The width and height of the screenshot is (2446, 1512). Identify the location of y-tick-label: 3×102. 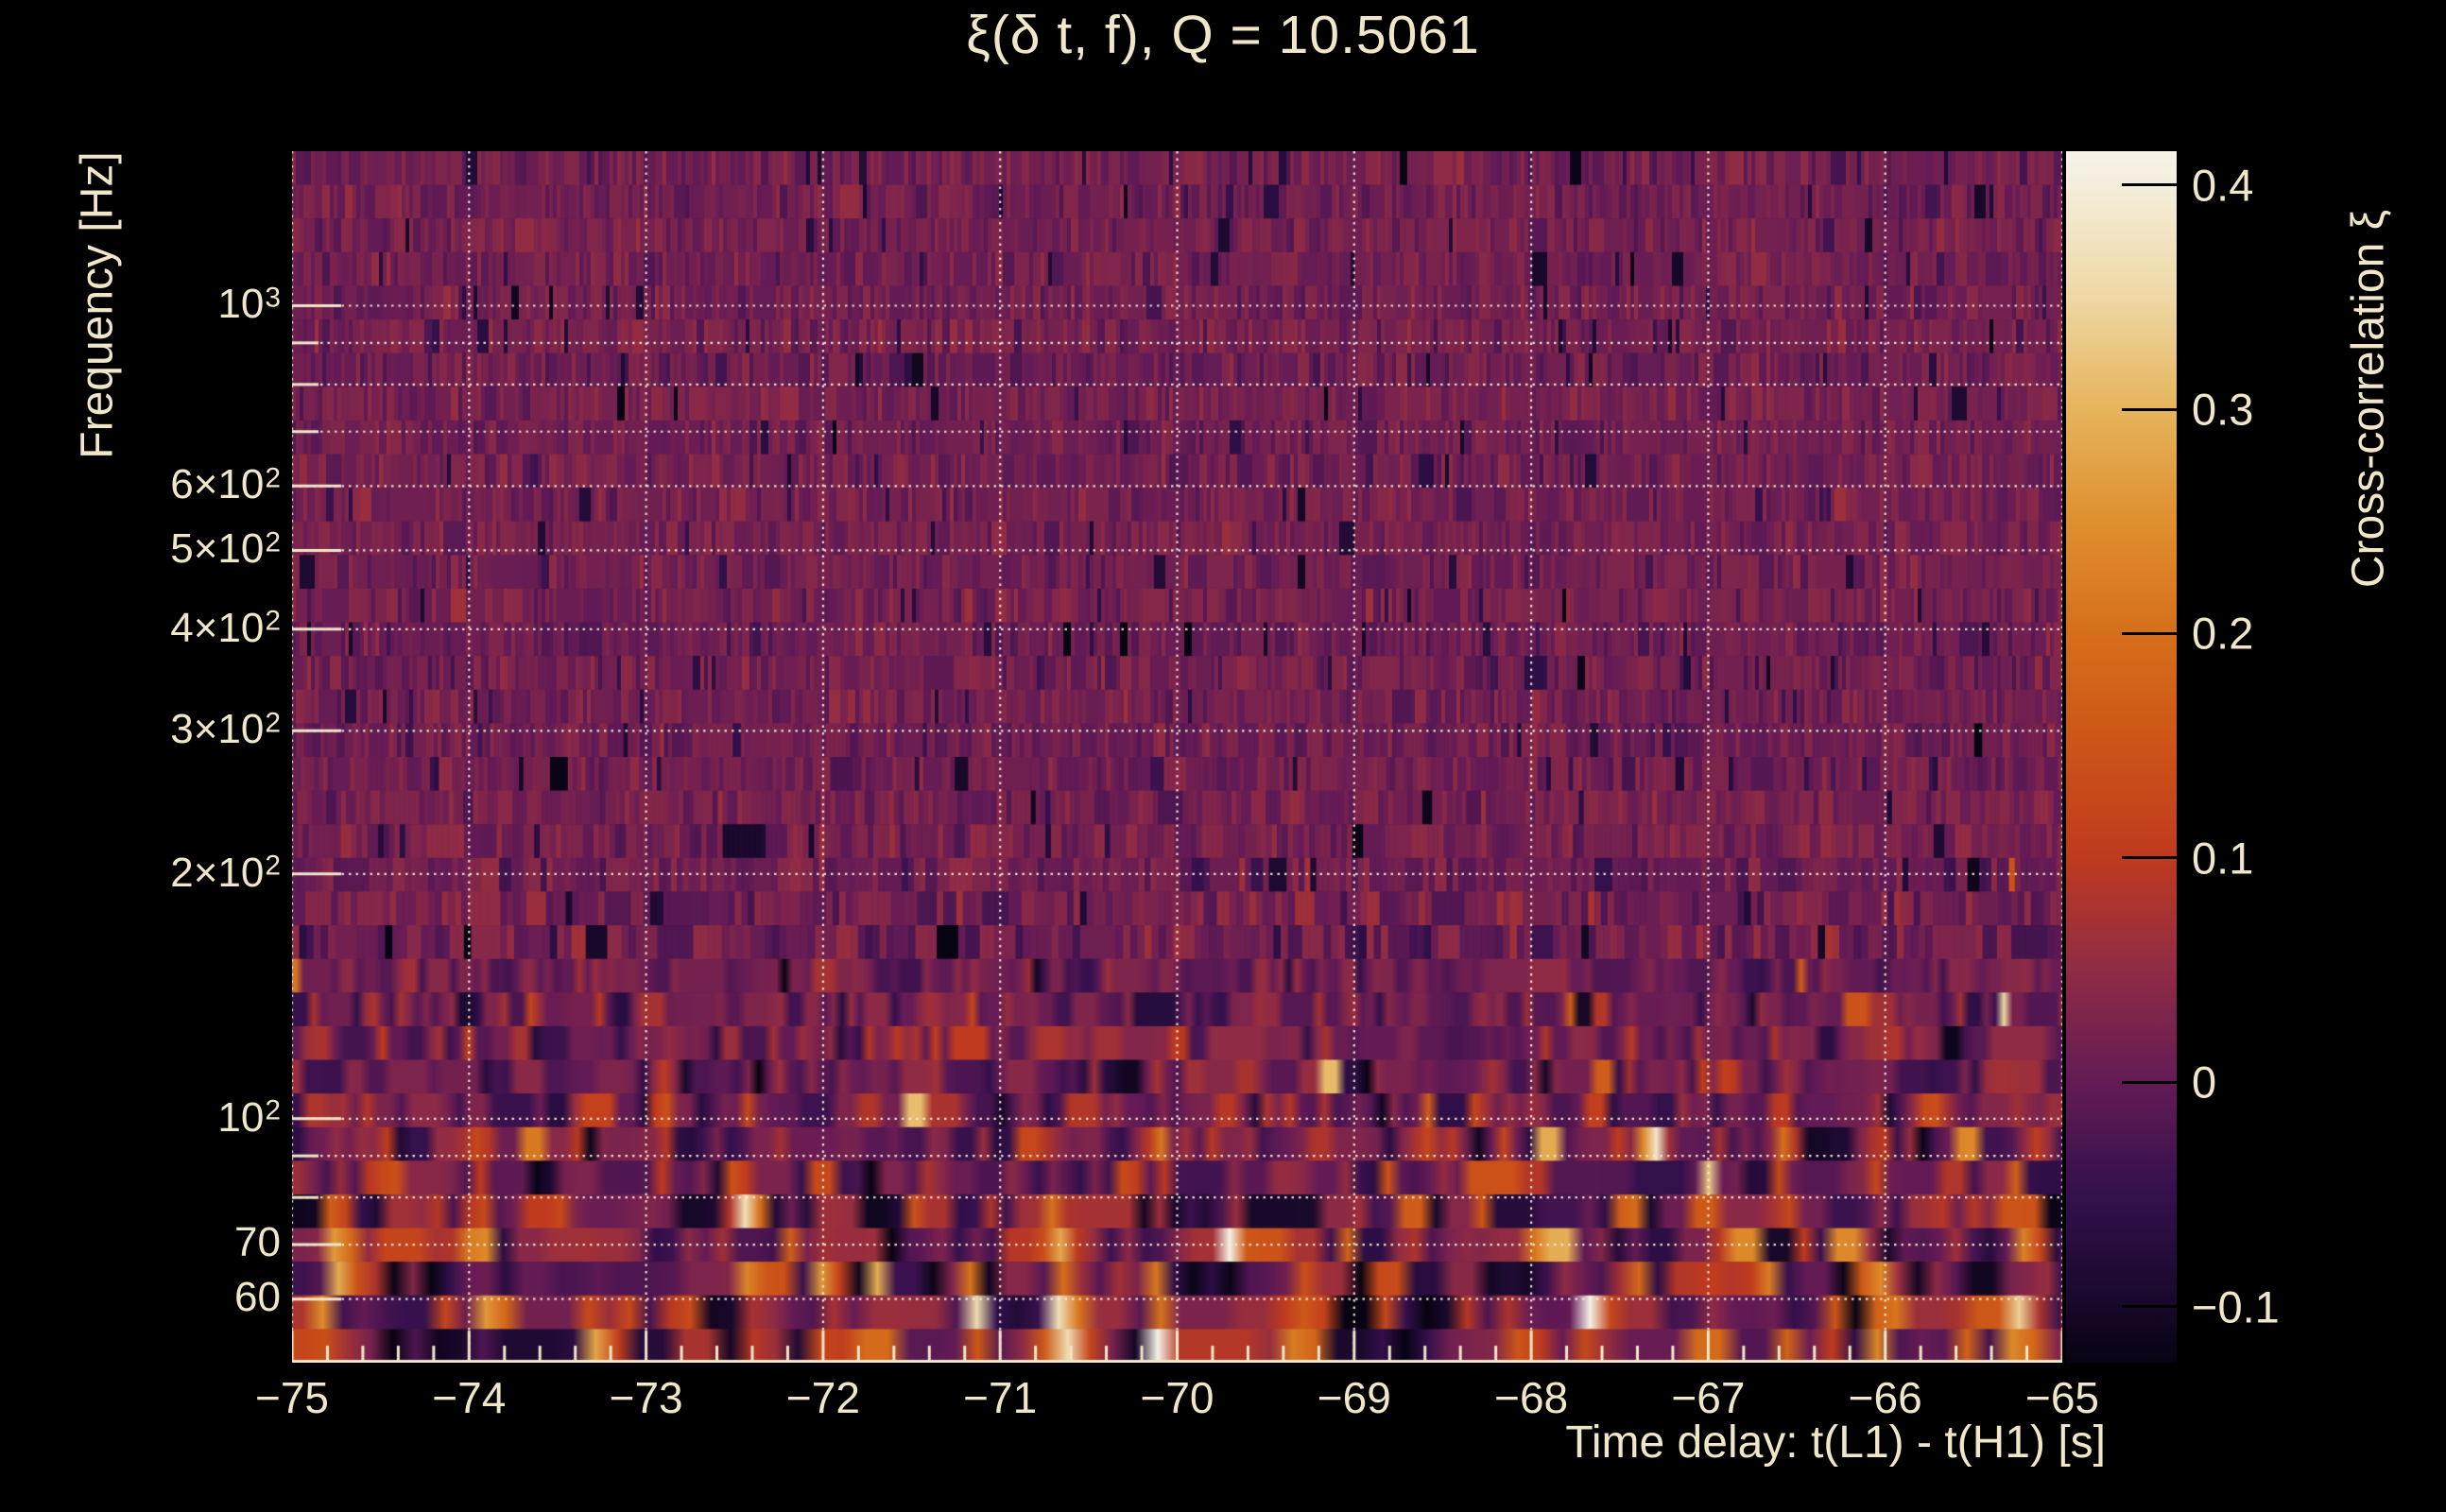
(225, 729).